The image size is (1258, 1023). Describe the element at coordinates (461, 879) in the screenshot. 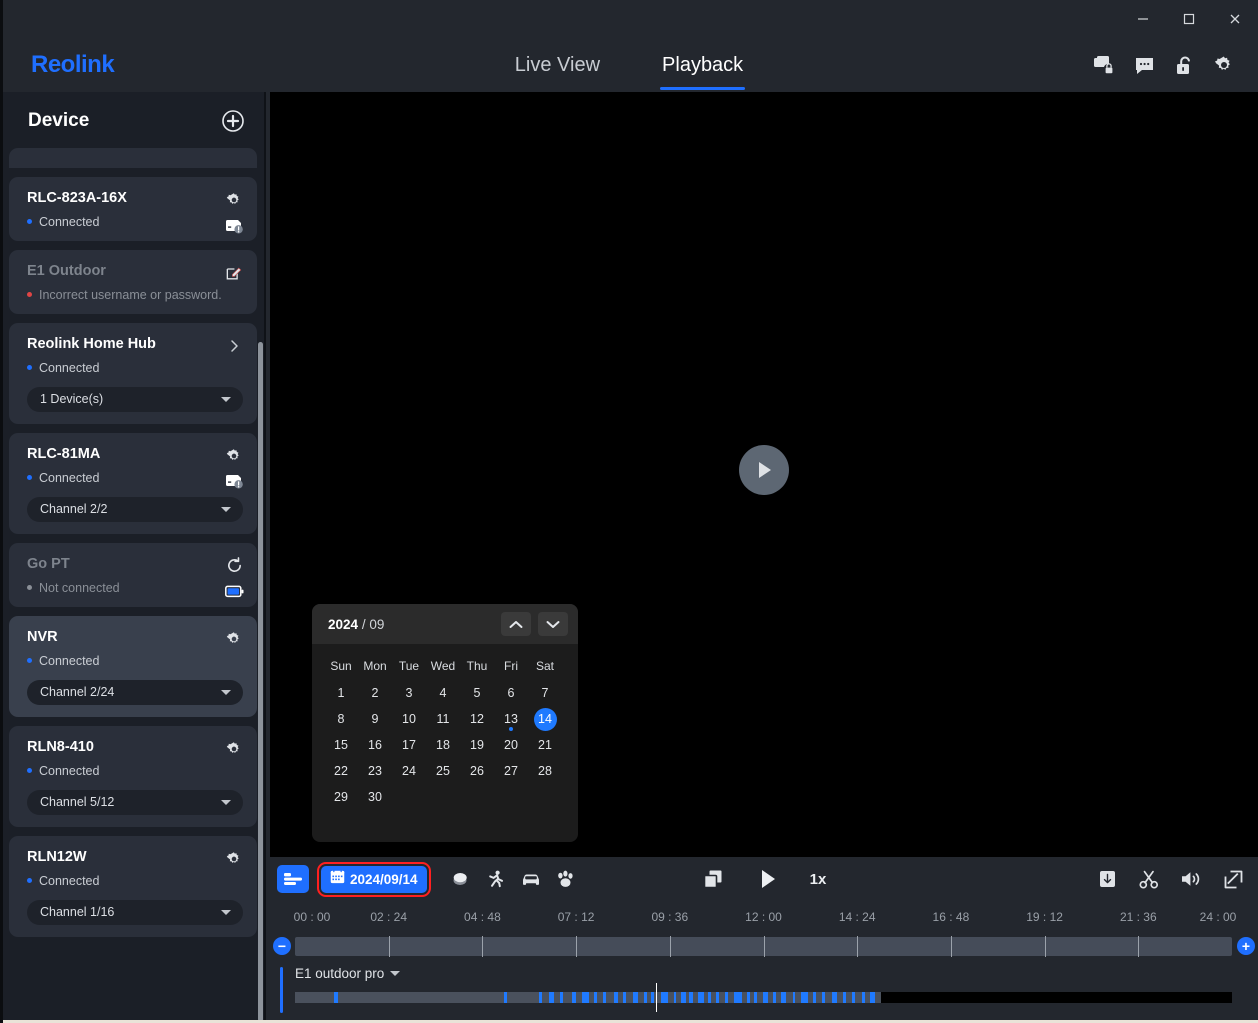

I see `motion-filter-icon` at that location.